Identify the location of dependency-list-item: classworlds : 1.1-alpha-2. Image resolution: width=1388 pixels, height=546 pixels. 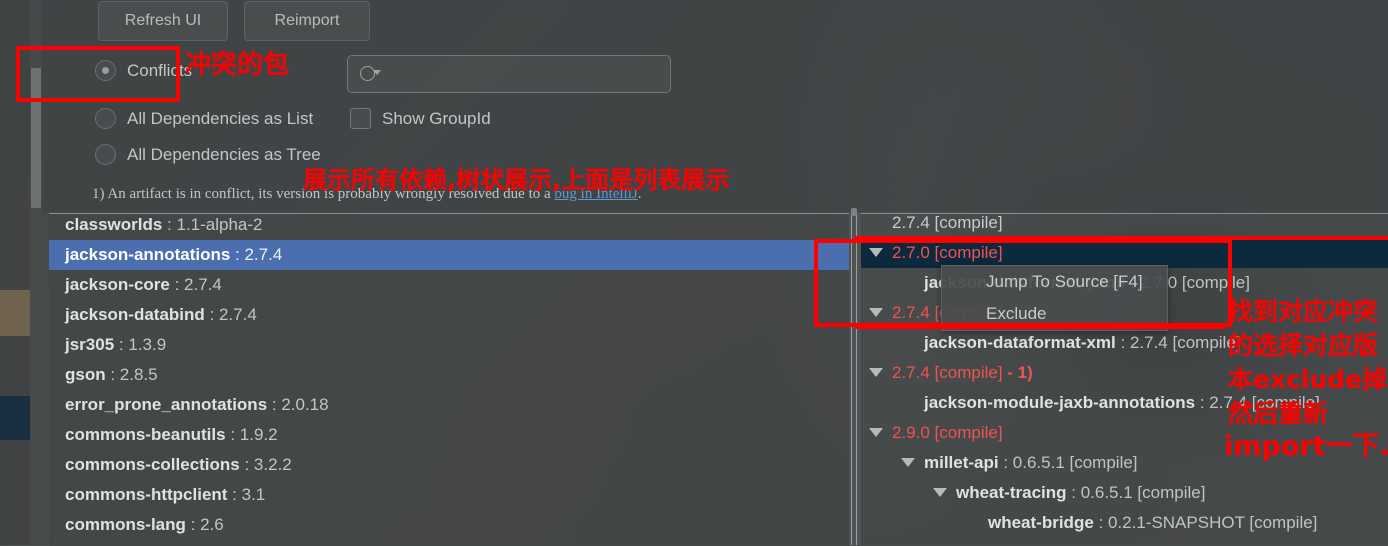
(449, 227).